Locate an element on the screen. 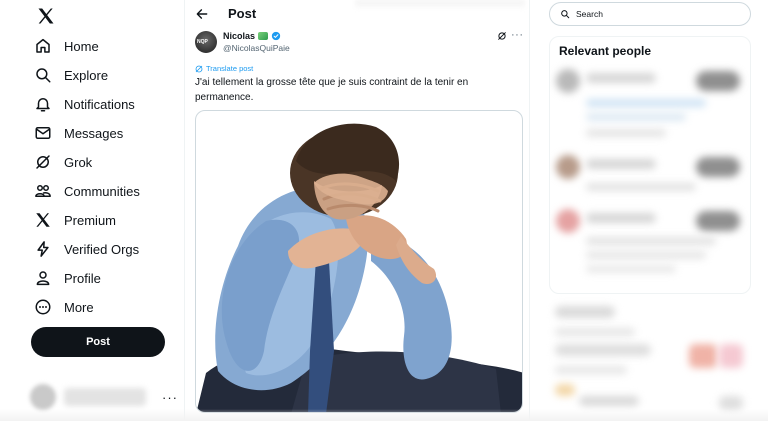 This screenshot has width=768, height=421. author-name-link: Nicolas is located at coordinates (252, 36).